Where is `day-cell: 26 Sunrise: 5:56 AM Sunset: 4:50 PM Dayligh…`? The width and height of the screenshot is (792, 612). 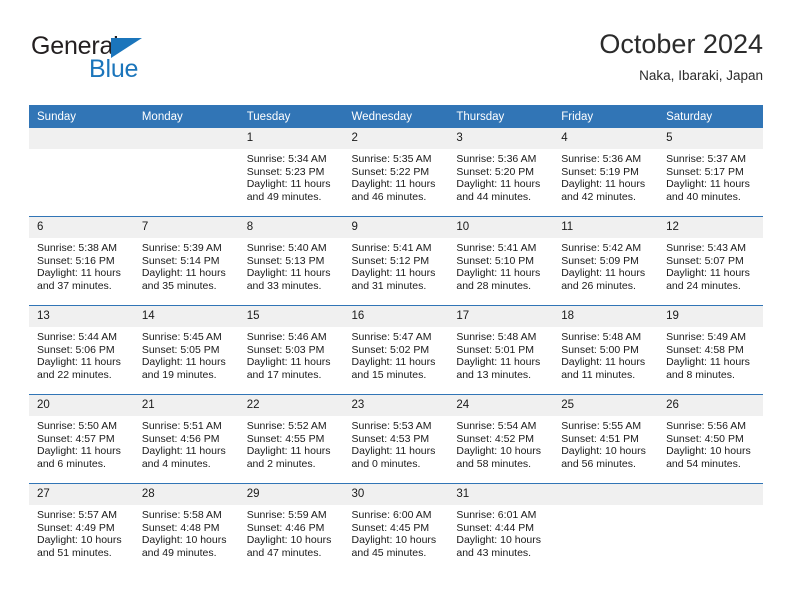 day-cell: 26 Sunrise: 5:56 AM Sunset: 4:50 PM Dayligh… is located at coordinates (710, 439).